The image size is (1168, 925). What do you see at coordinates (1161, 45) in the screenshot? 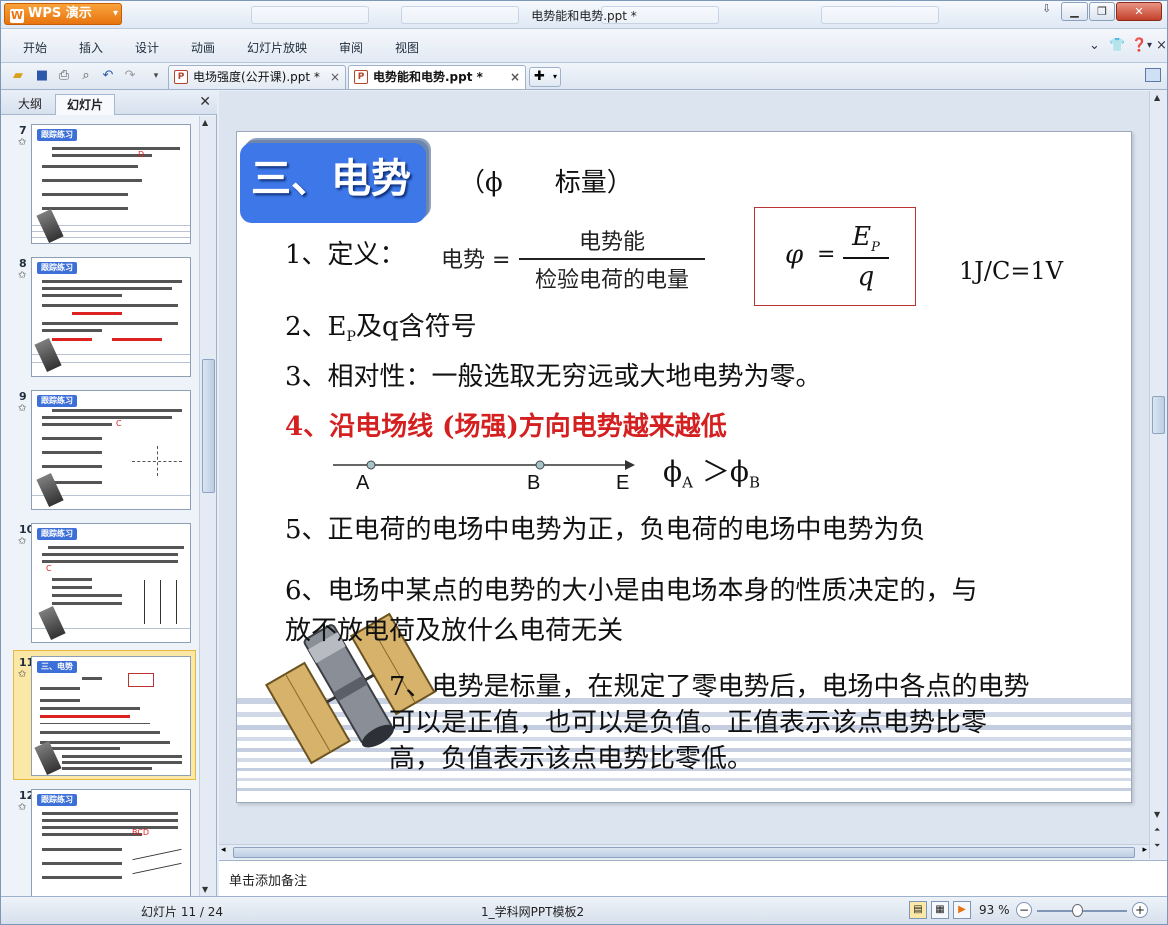
I see `ribbon-close-icon: ×` at bounding box center [1161, 45].